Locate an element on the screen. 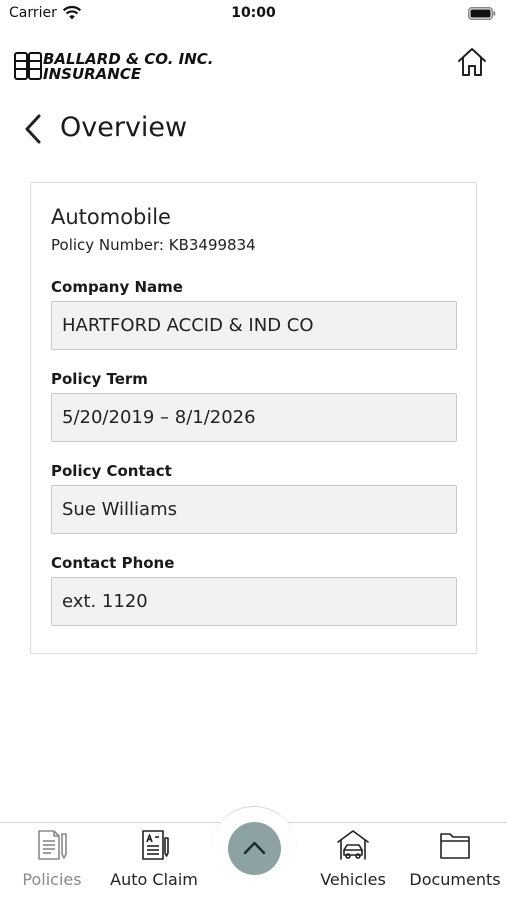 The width and height of the screenshot is (507, 900). policy-contact-label: Policy Contact is located at coordinates (111, 471).